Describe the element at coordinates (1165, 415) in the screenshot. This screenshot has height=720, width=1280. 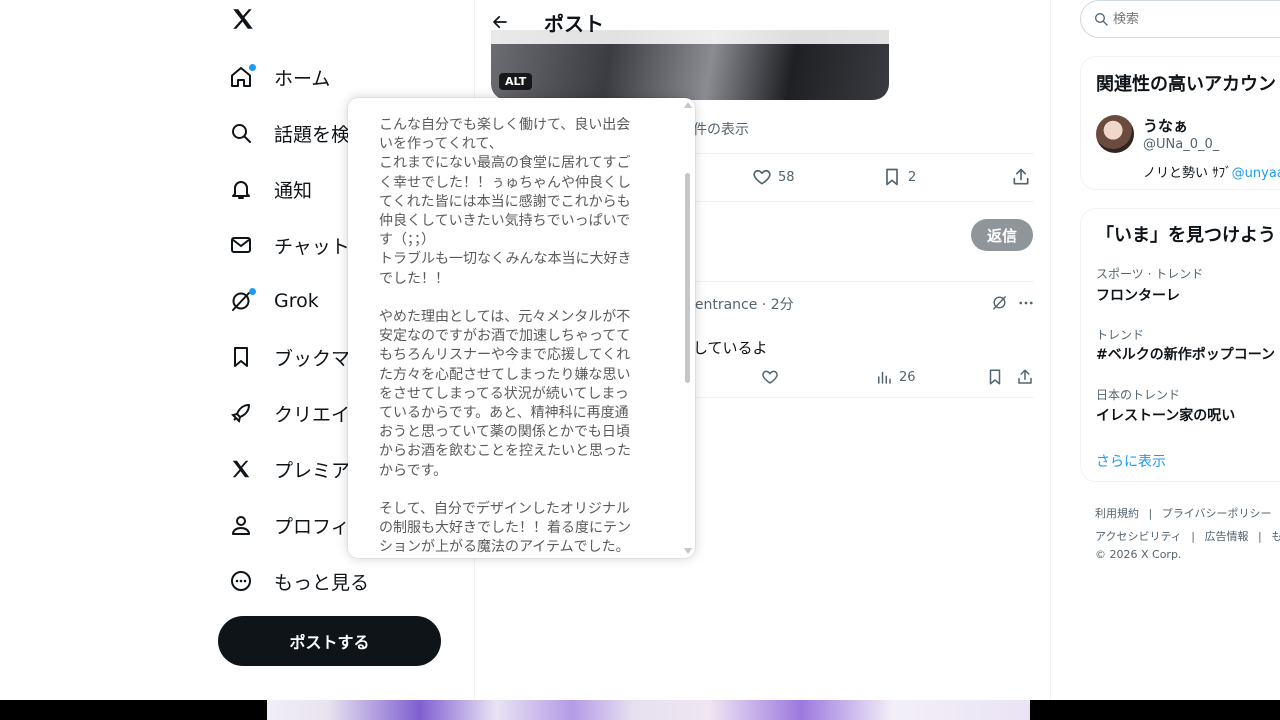
I see `trend-item: イレストーン家の呪い` at that location.